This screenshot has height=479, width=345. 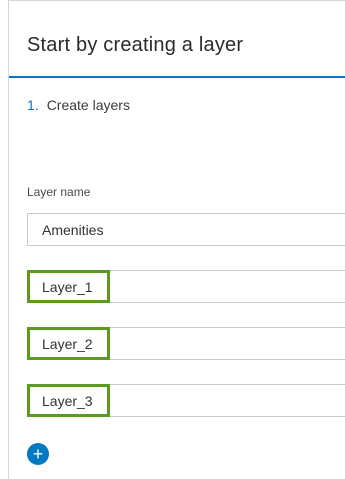 I want to click on layer-name-value: Amenities, so click(x=73, y=229).